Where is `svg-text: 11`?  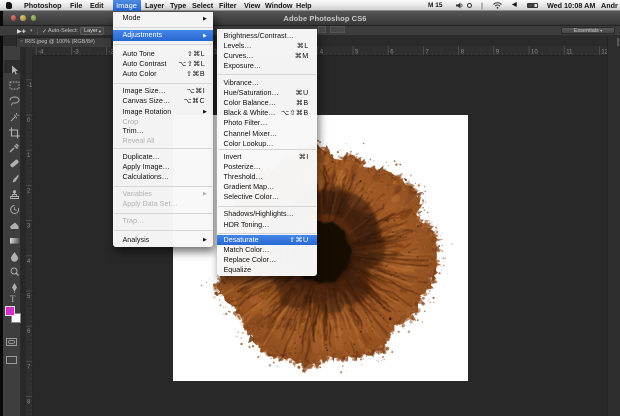
svg-text: 11 is located at coordinates (569, 53).